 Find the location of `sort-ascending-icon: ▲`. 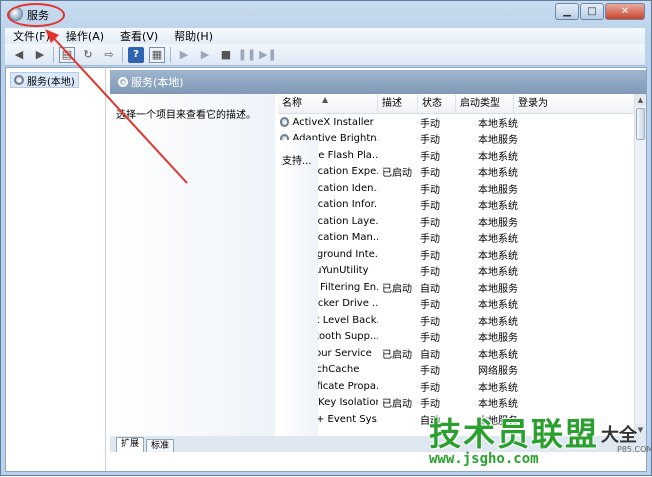

sort-ascending-icon: ▲ is located at coordinates (325, 99).